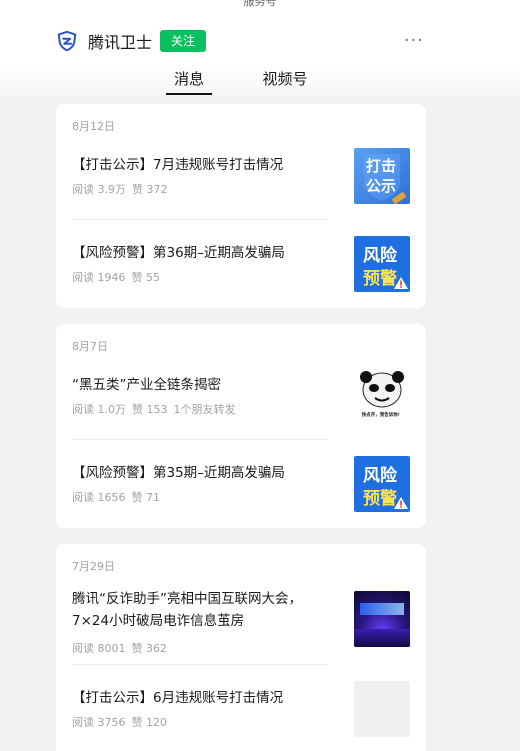 The height and width of the screenshot is (751, 520). I want to click on read-count: 阅读 1946, so click(99, 277).